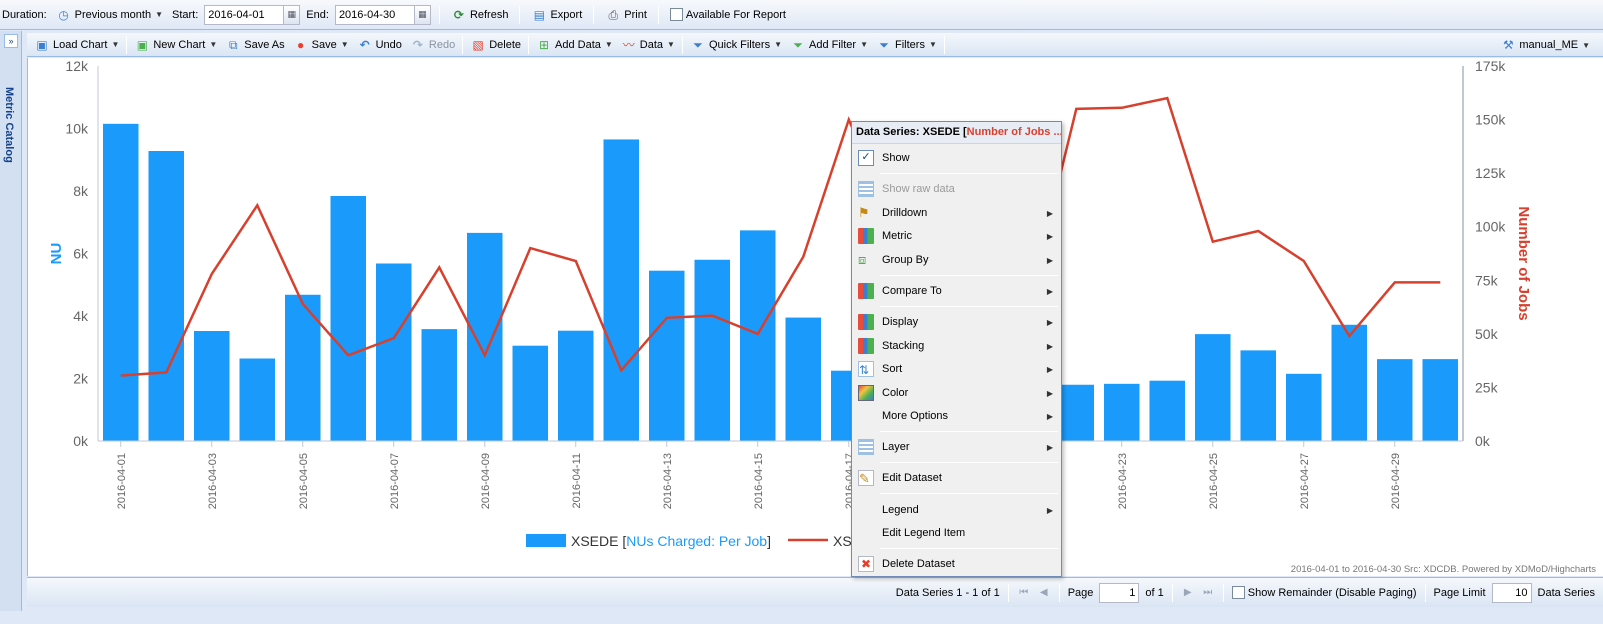  What do you see at coordinates (1024, 592) in the screenshot?
I see `first-page-icon: ⏮` at bounding box center [1024, 592].